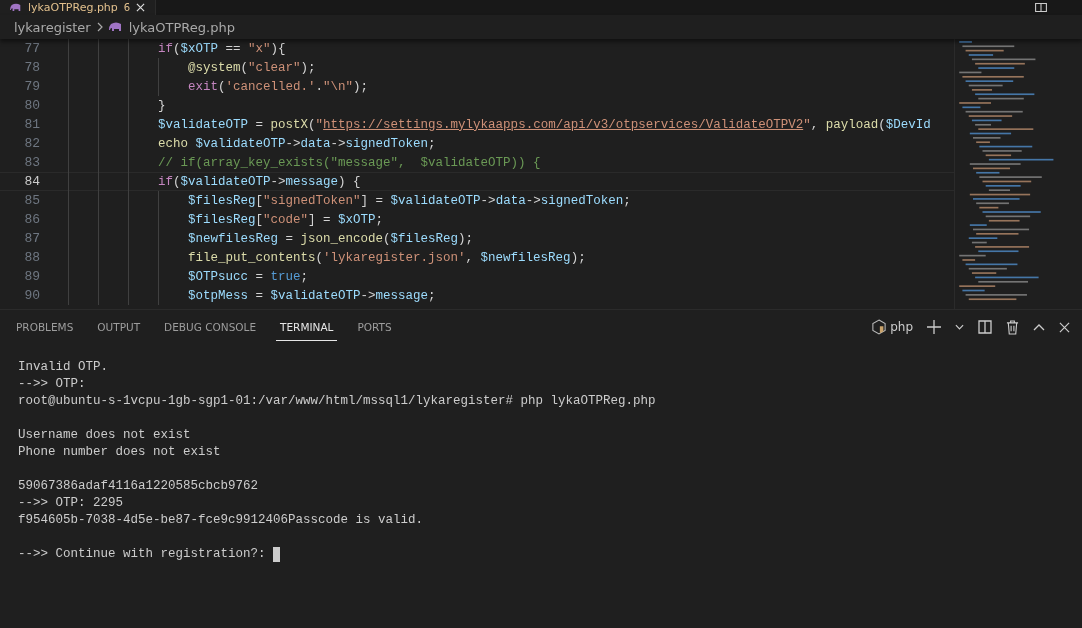  Describe the element at coordinates (374, 327) in the screenshot. I see `panel-tab: PORTS` at that location.